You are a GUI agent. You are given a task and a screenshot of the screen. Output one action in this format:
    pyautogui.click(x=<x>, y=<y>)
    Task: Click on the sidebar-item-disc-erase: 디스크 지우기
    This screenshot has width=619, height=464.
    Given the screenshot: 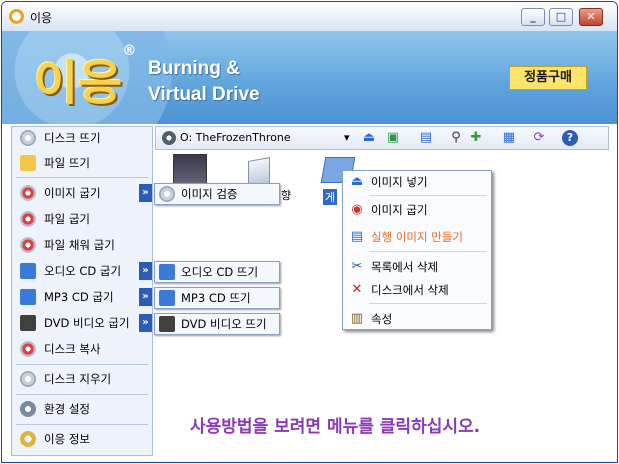 What is the action you would take?
    pyautogui.click(x=82, y=379)
    